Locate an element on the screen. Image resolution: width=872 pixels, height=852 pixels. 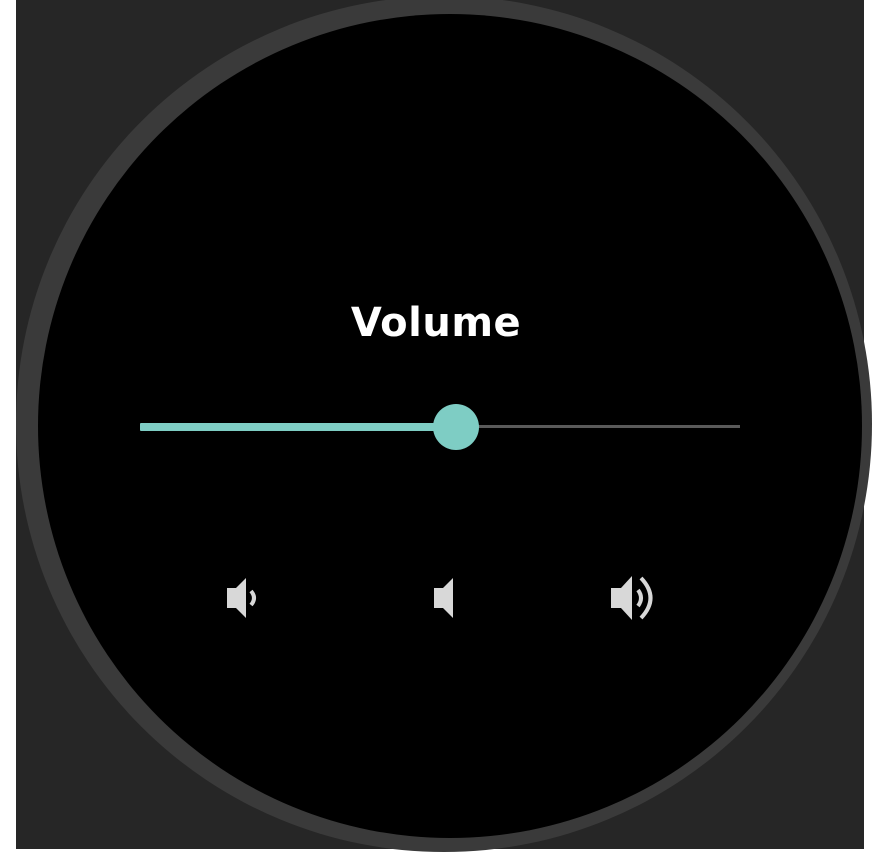
volume-slider is located at coordinates (440, 427).